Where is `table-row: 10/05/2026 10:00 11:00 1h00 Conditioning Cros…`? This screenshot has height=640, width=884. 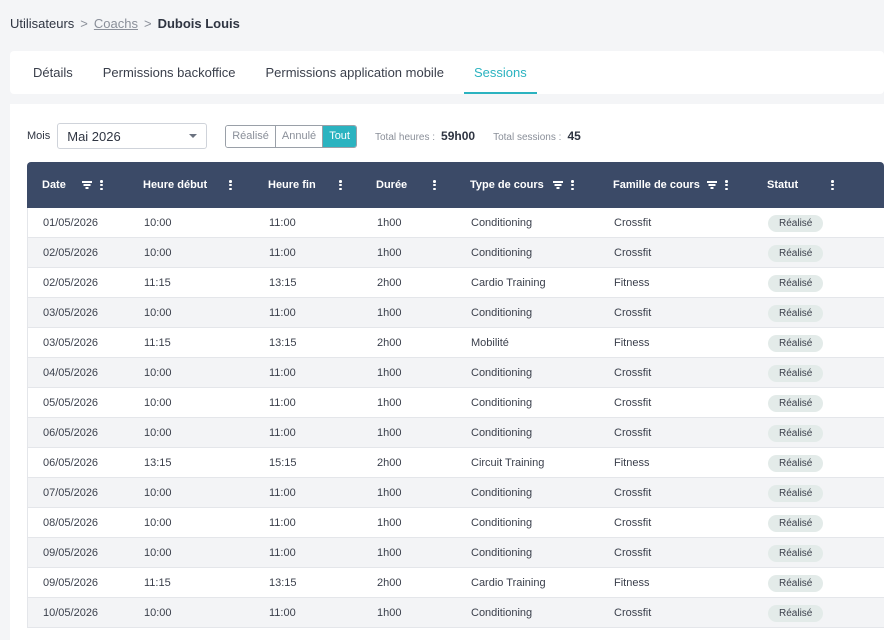
table-row: 10/05/2026 10:00 11:00 1h00 Conditioning Cros… is located at coordinates (455, 613).